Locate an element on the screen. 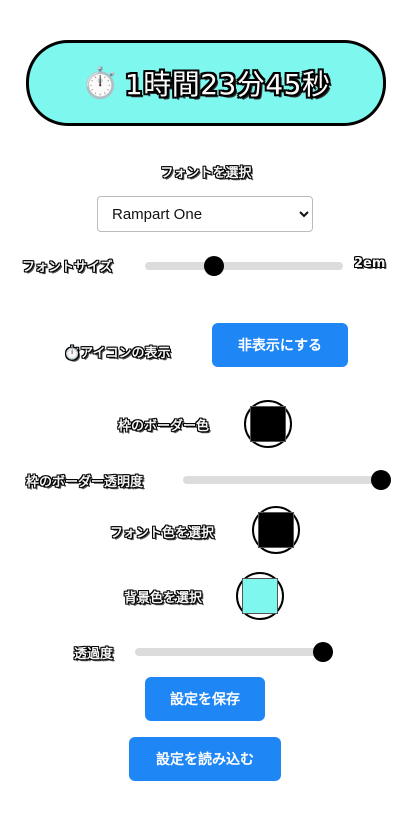 This screenshot has height=833, width=412. timer-display: ⏱️ 1時間23分45秒 is located at coordinates (206, 83).